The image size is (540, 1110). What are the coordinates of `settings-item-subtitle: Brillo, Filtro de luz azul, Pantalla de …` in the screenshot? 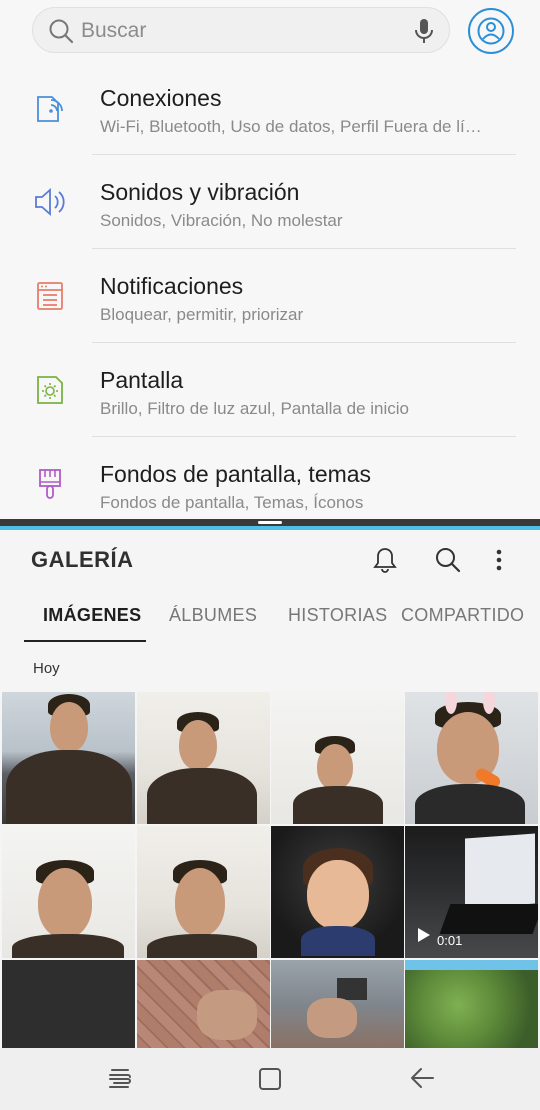 It's located at (254, 408).